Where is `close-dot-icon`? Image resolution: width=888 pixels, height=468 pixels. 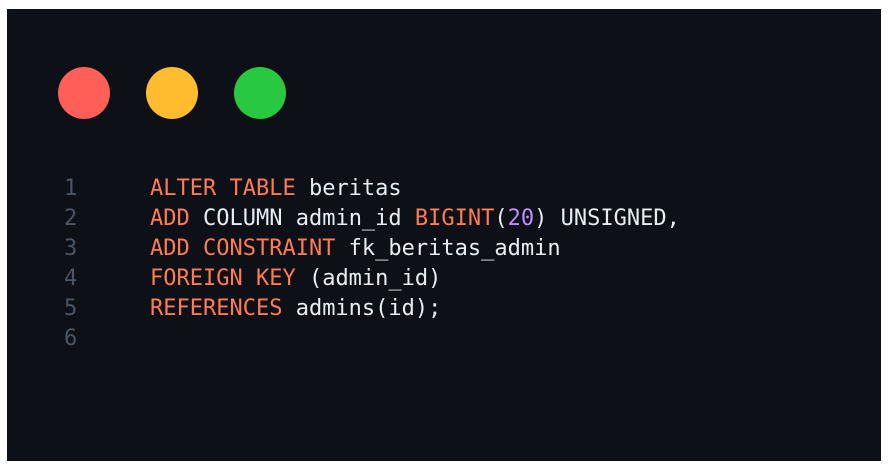
close-dot-icon is located at coordinates (84, 93).